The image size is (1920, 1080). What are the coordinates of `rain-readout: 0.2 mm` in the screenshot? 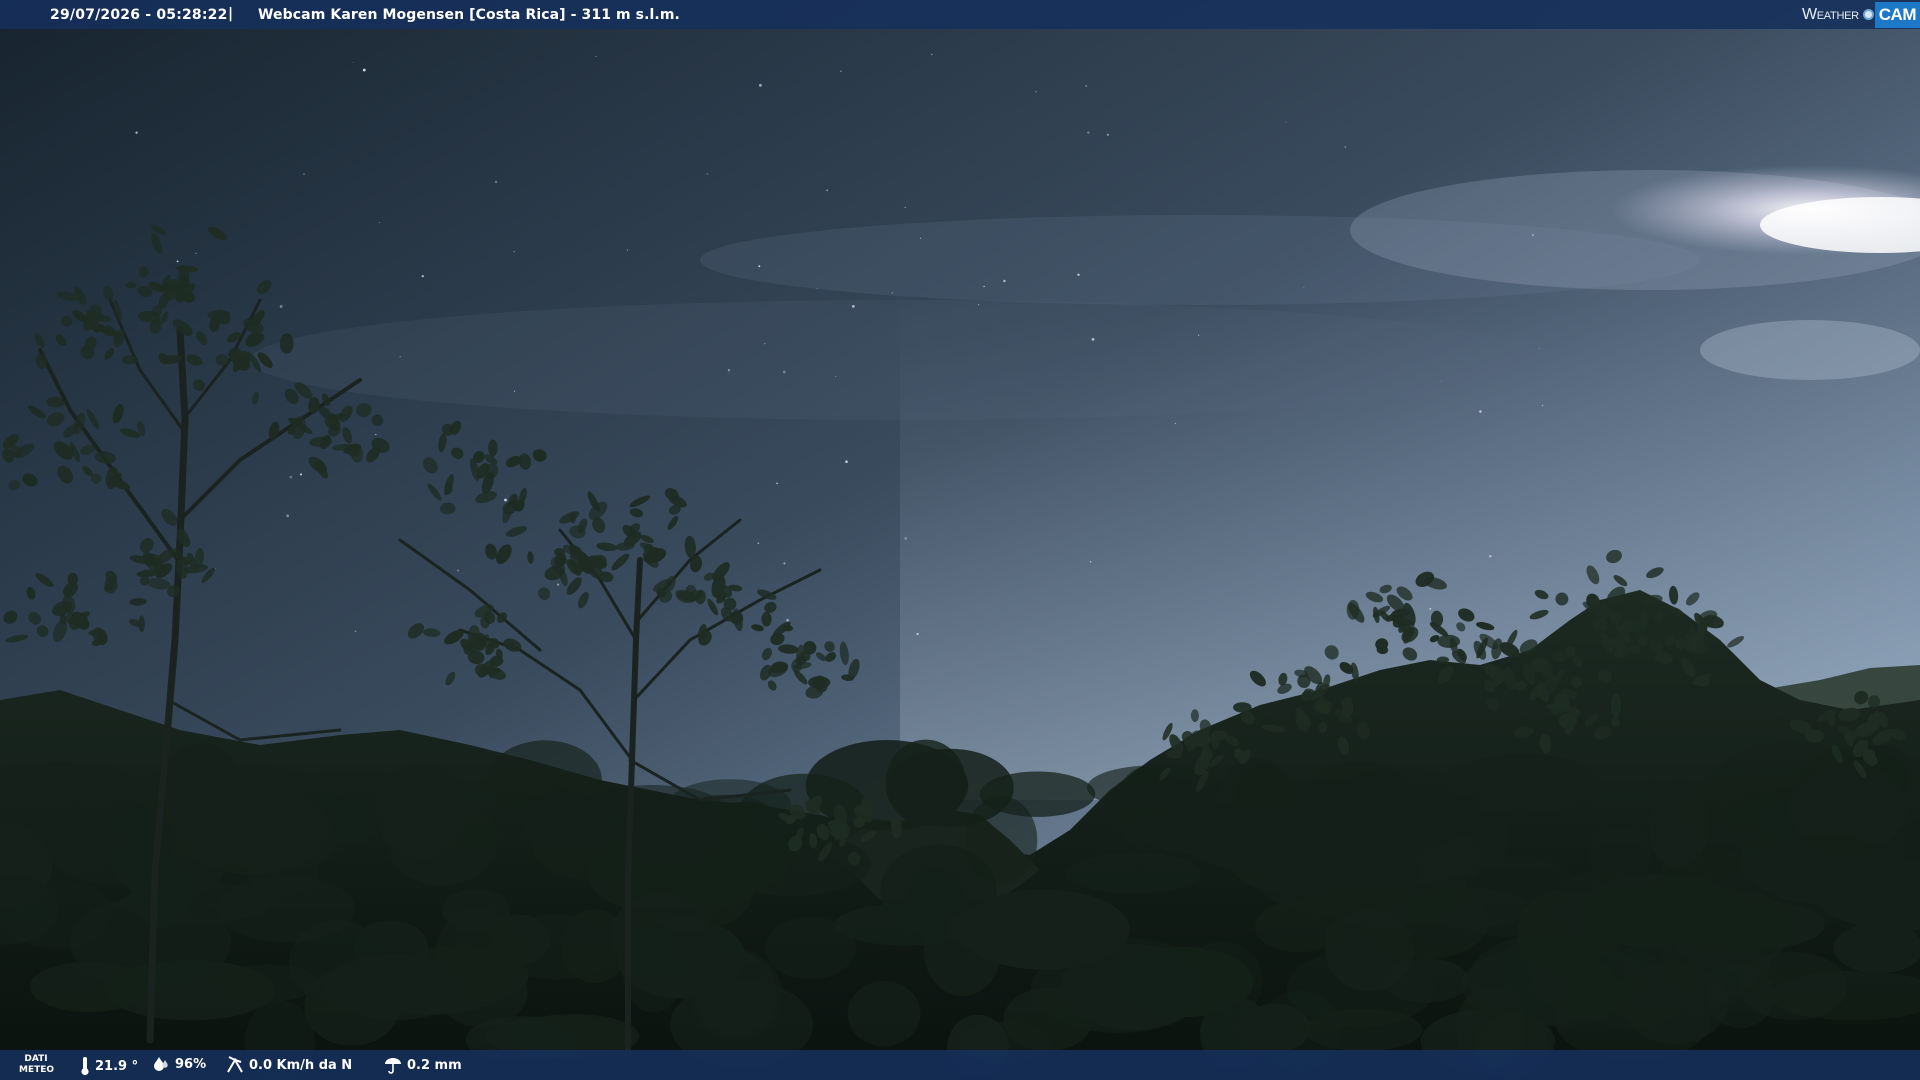 It's located at (423, 1065).